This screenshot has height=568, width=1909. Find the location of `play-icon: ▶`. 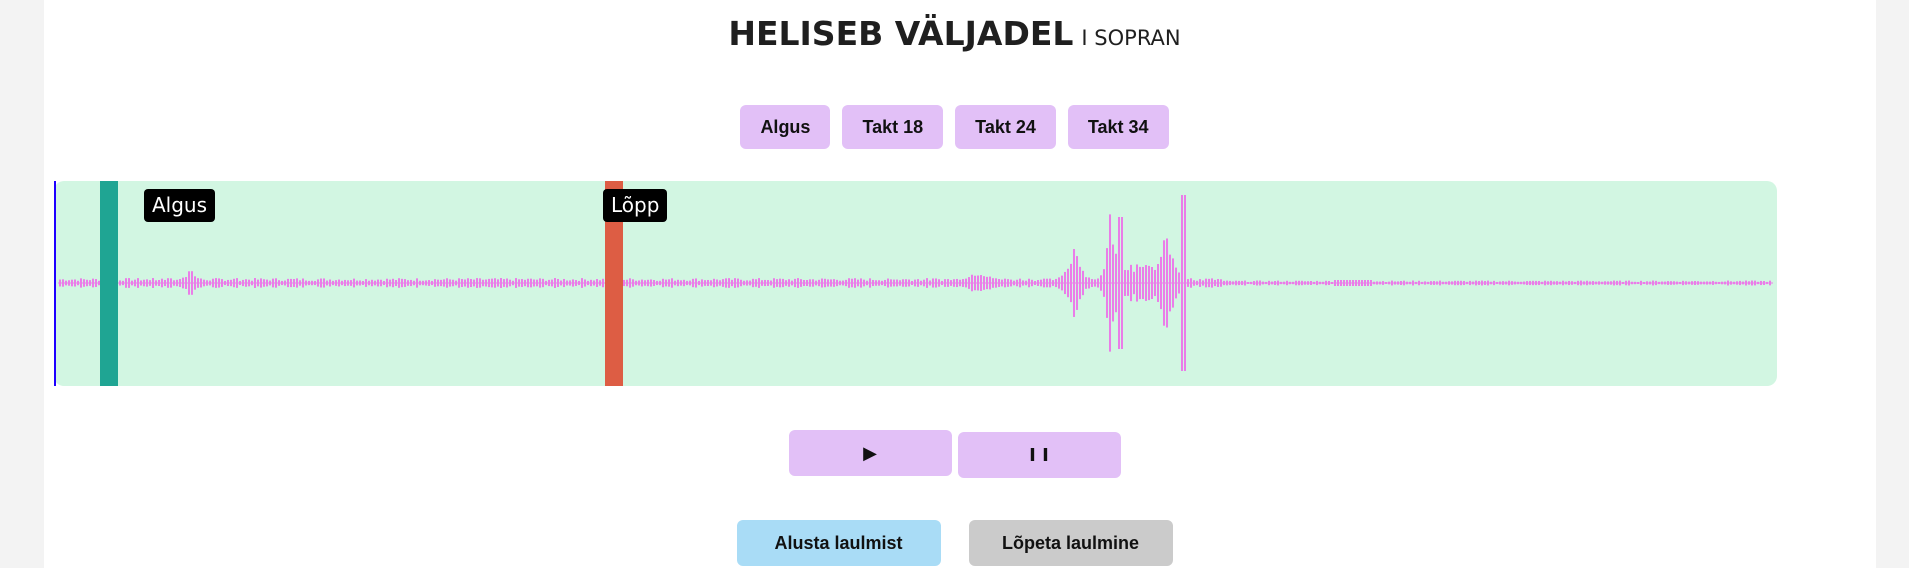

play-icon: ▶ is located at coordinates (870, 453).